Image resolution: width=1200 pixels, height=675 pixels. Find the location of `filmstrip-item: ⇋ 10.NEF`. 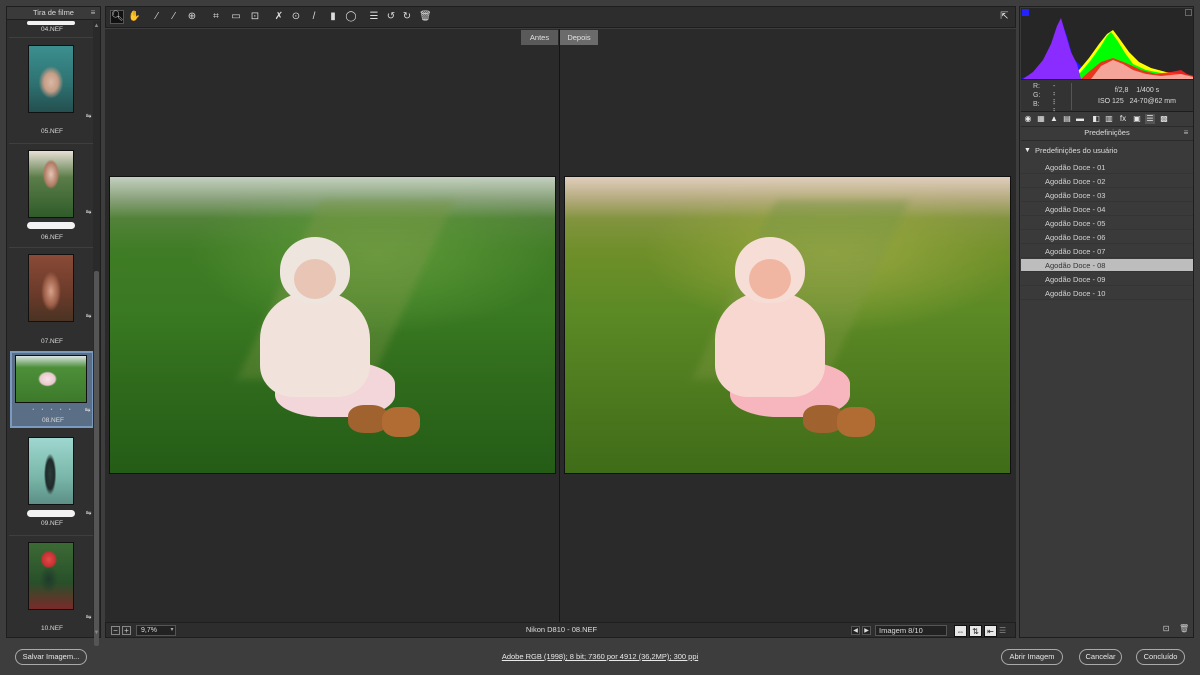

filmstrip-item: ⇋ 10.NEF is located at coordinates (52, 587).